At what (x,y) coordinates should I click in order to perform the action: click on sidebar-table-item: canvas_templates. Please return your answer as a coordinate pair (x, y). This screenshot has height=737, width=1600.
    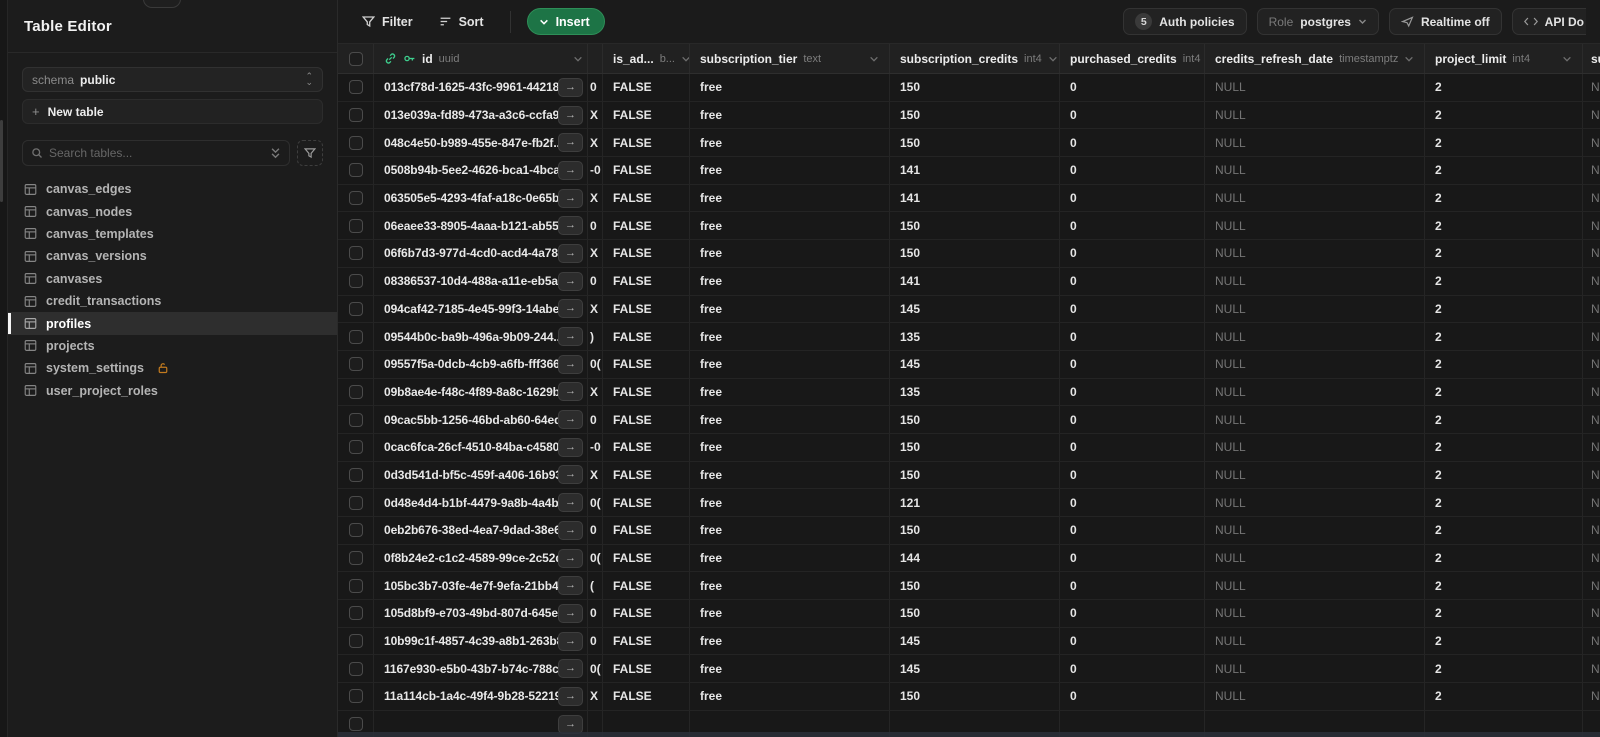
    Looking at the image, I should click on (172, 234).